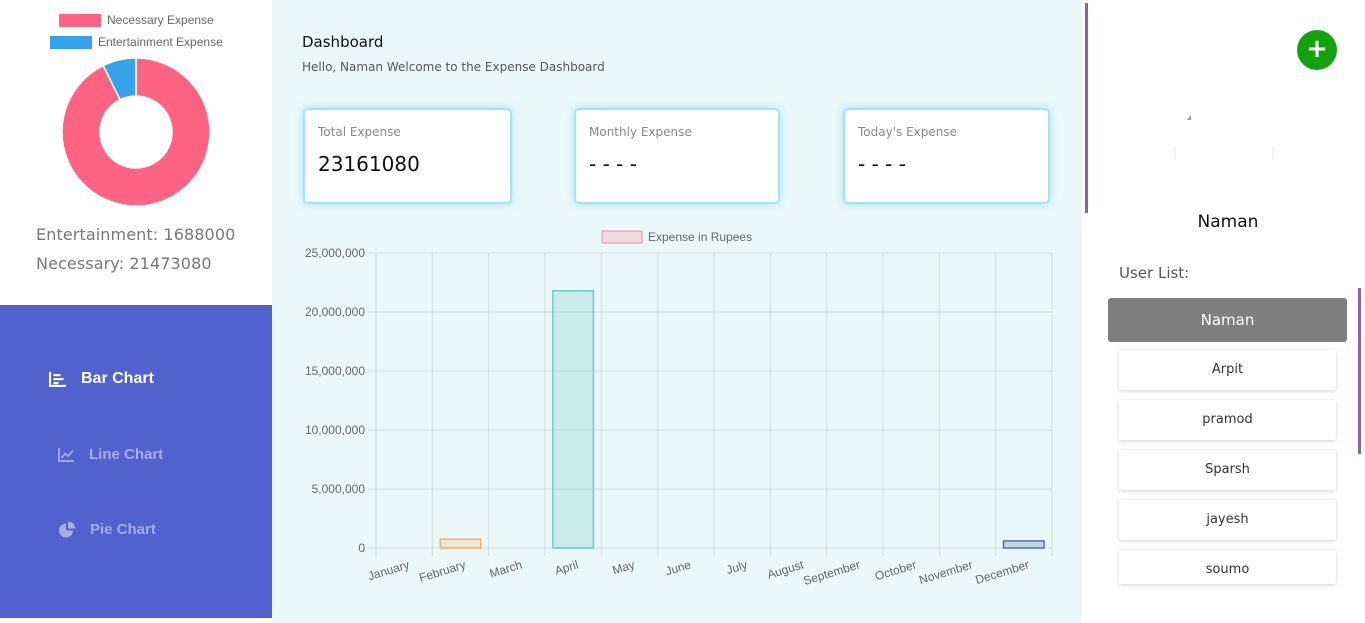 The image size is (1365, 623). I want to click on chart-nav: Bar Chart Line Chart Pie Chart, so click(136, 461).